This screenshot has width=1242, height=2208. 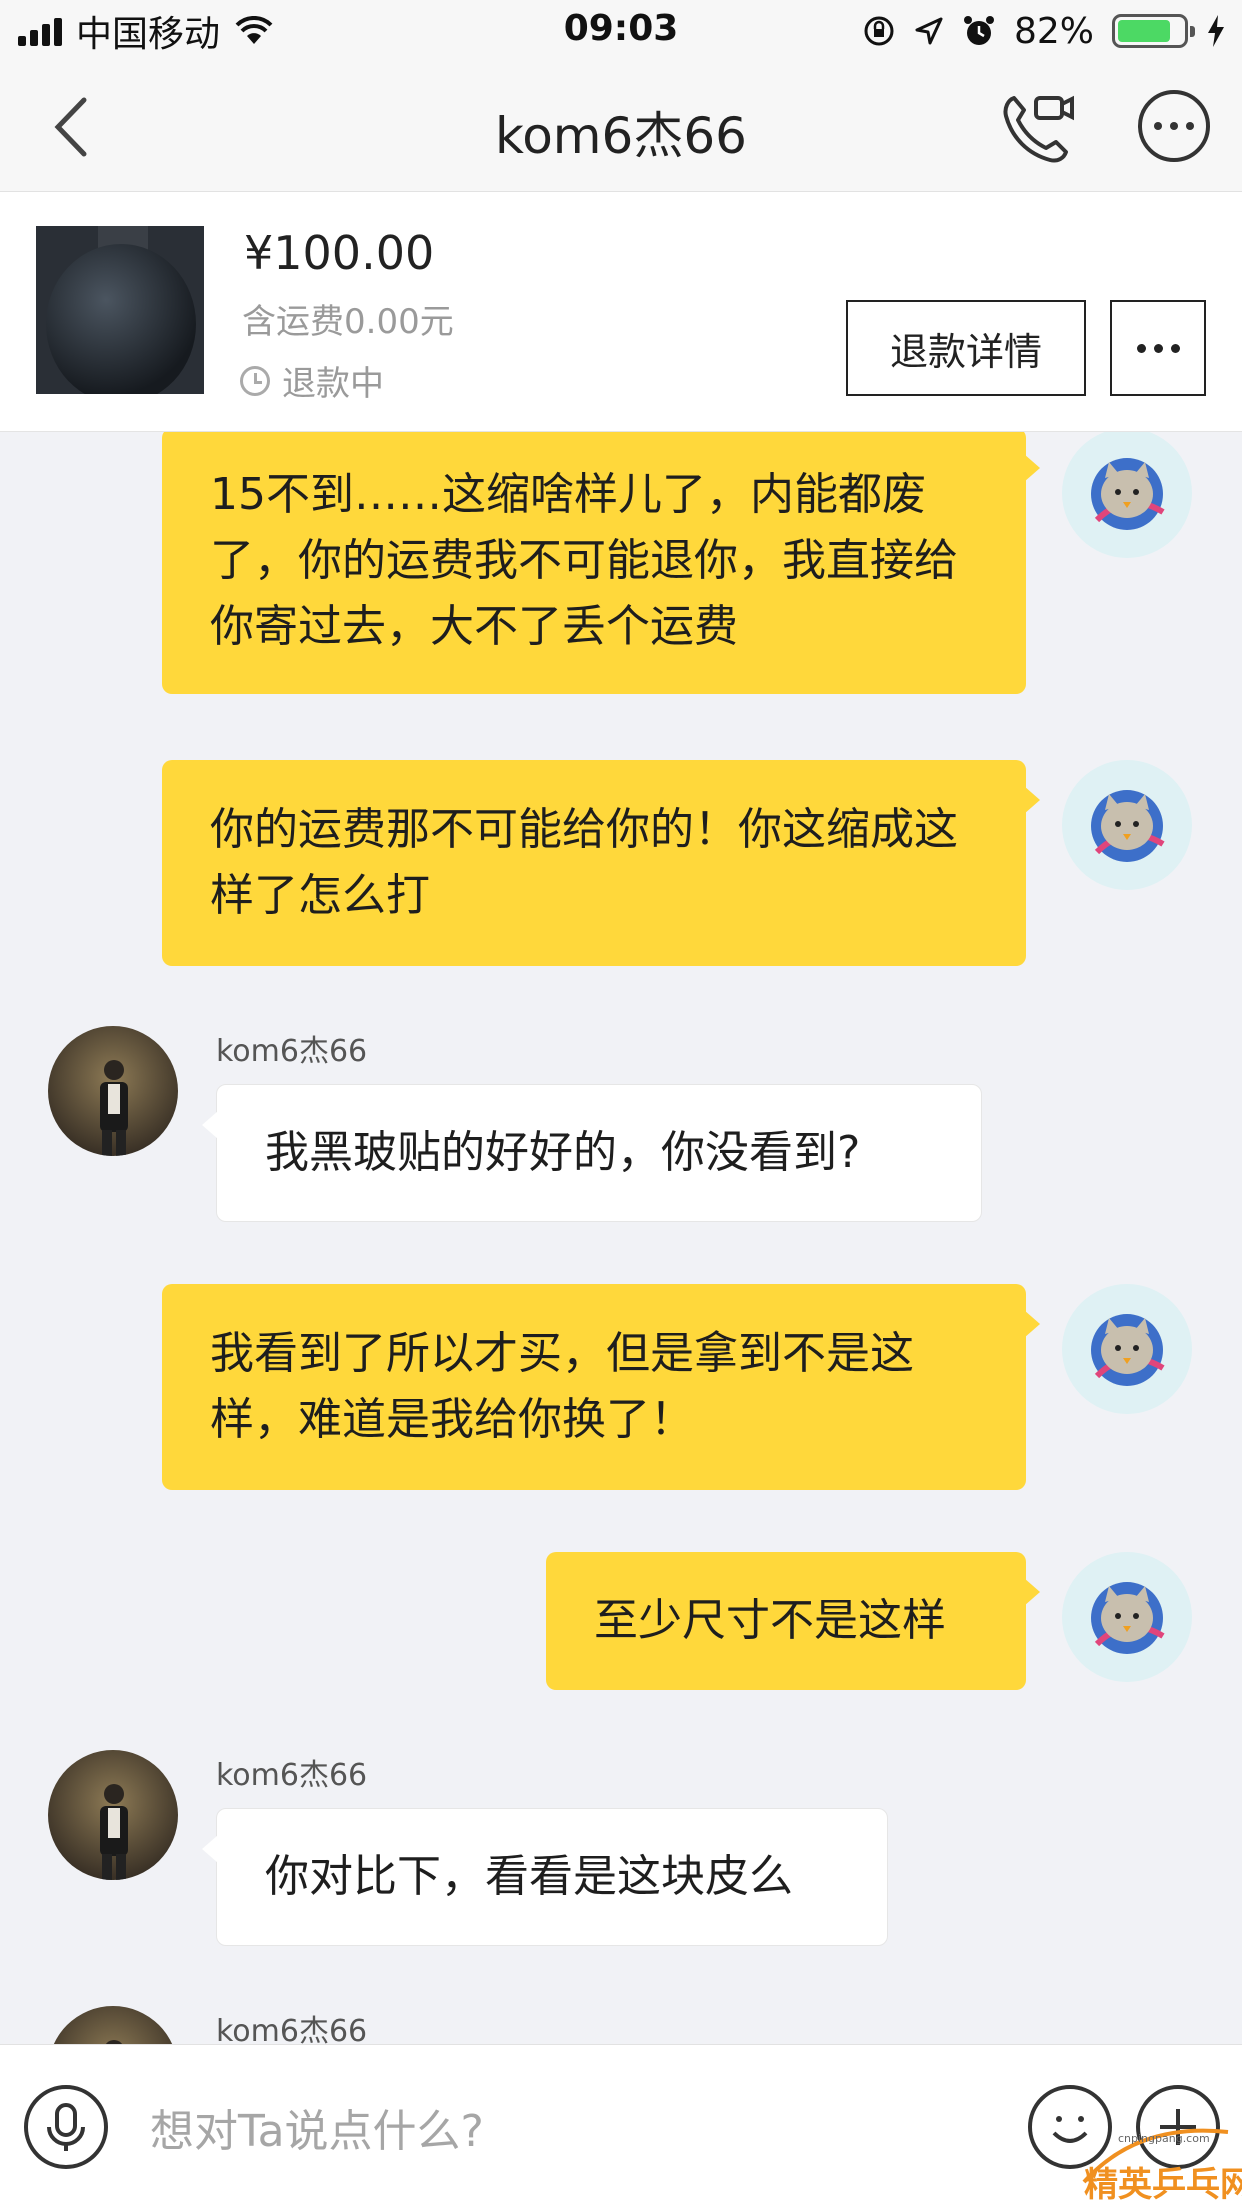 What do you see at coordinates (929, 31) in the screenshot?
I see `location-icon` at bounding box center [929, 31].